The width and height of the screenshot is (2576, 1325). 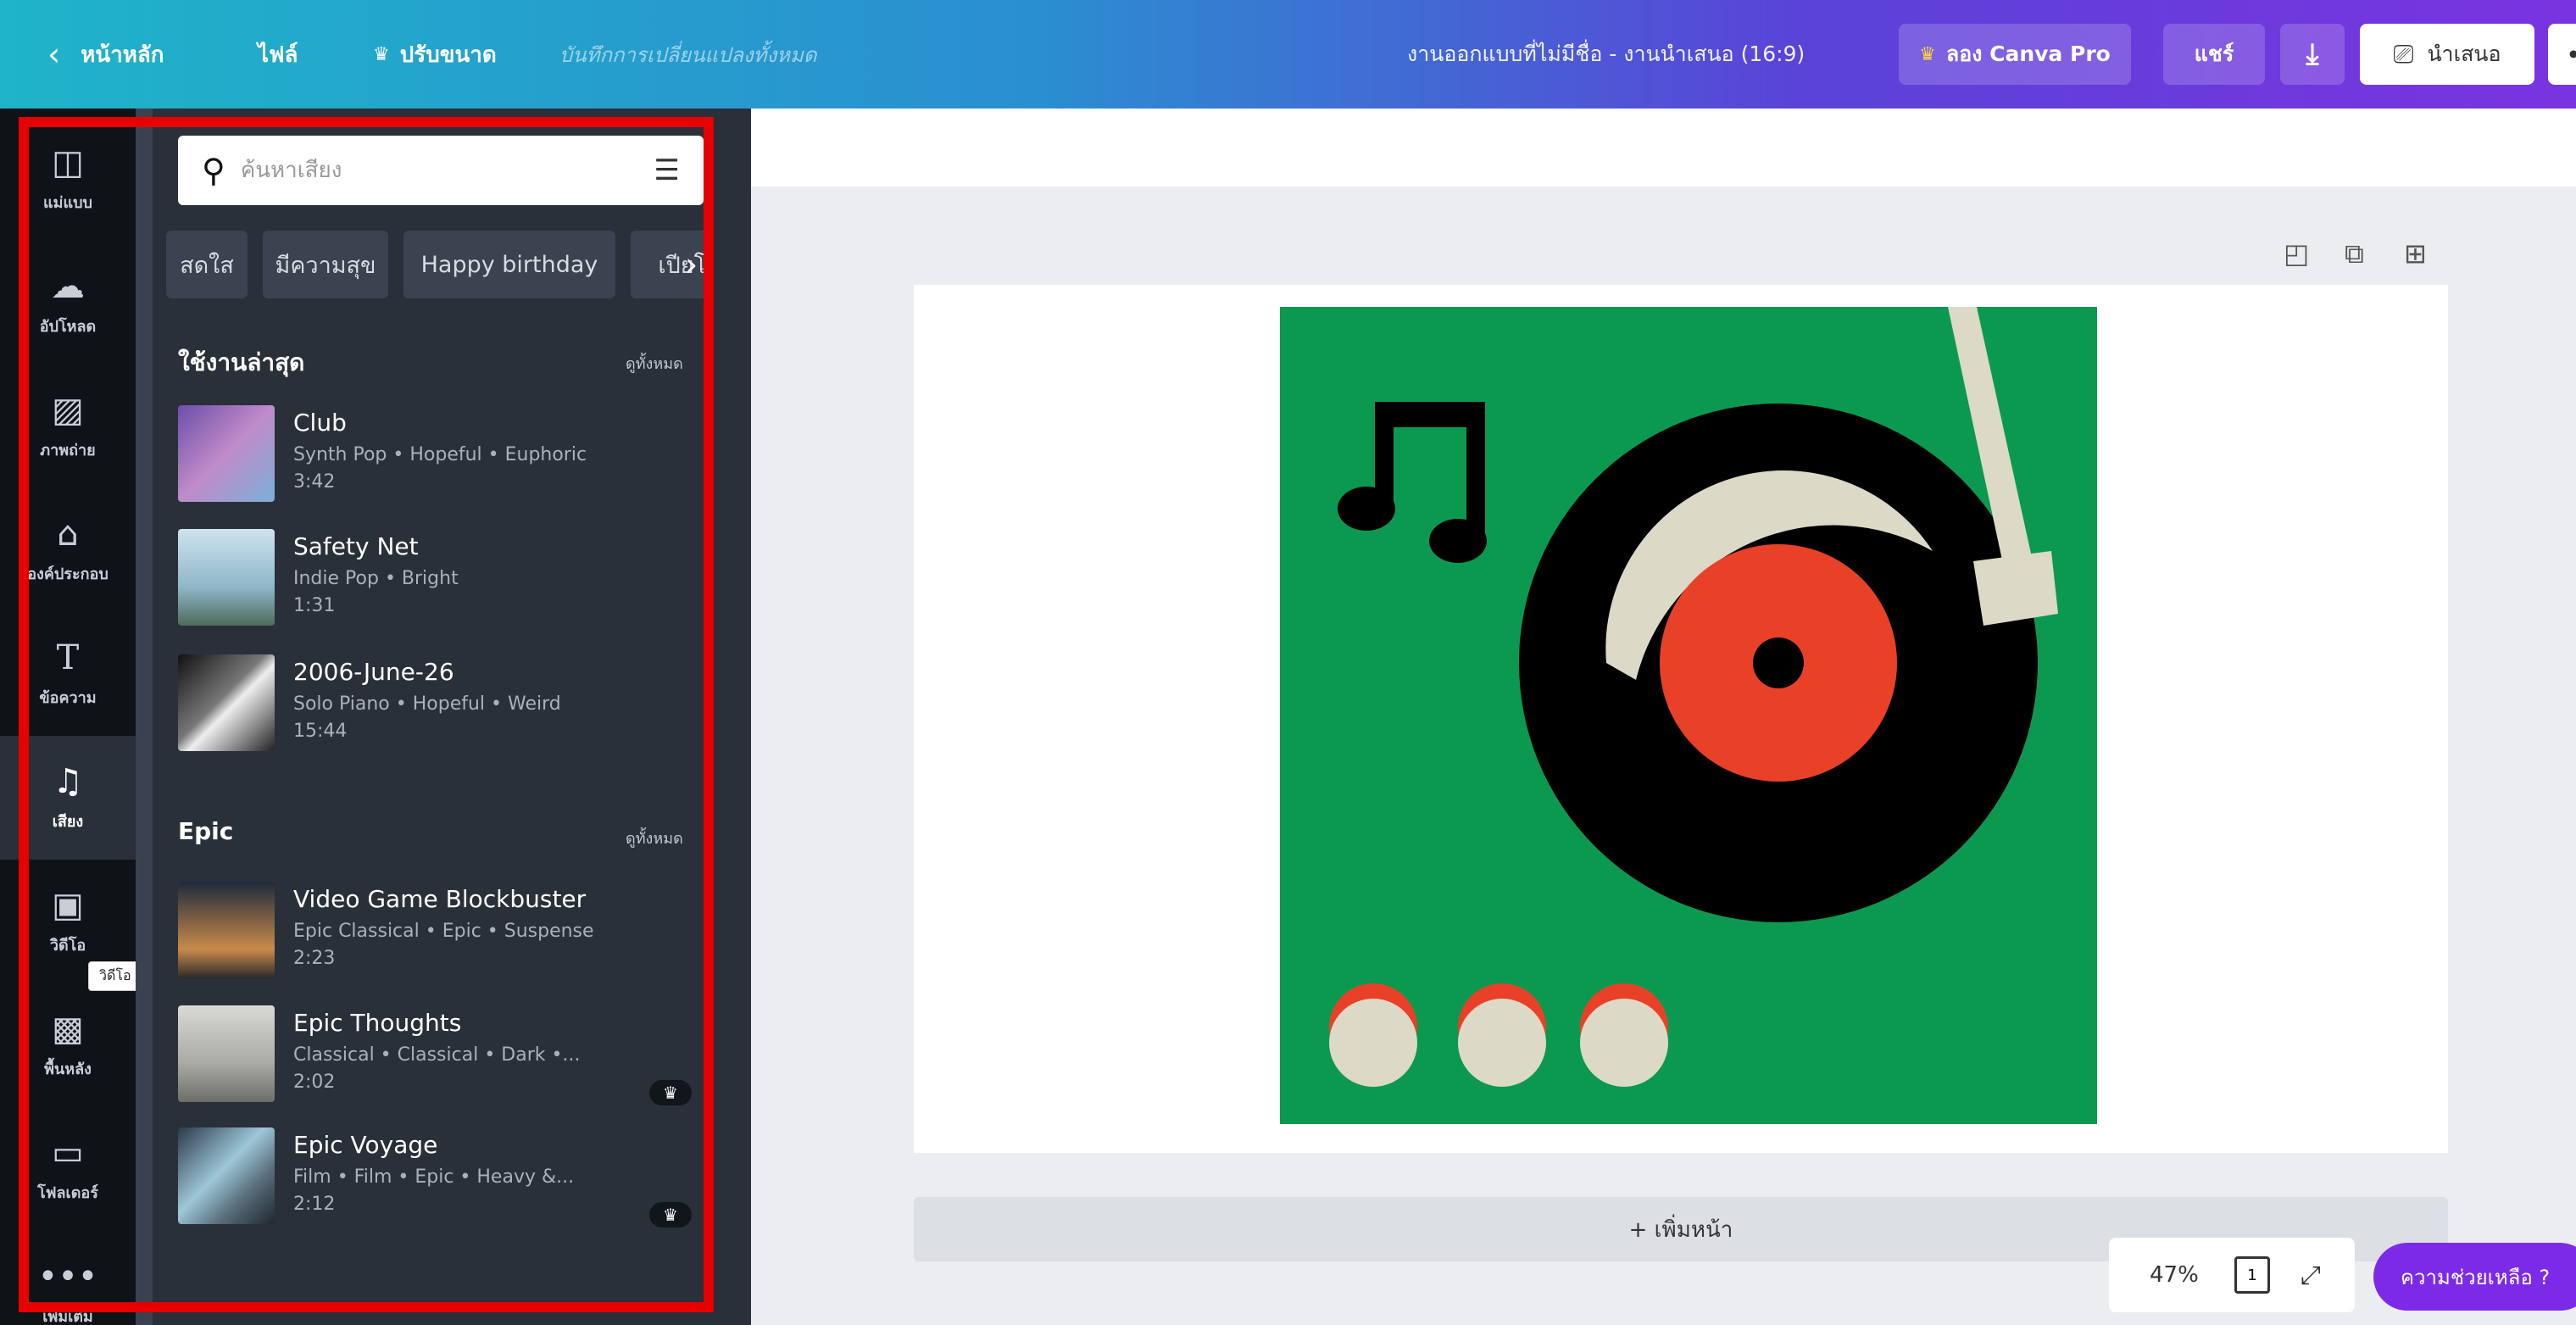 What do you see at coordinates (68, 1029) in the screenshot?
I see `background-icon: ▩` at bounding box center [68, 1029].